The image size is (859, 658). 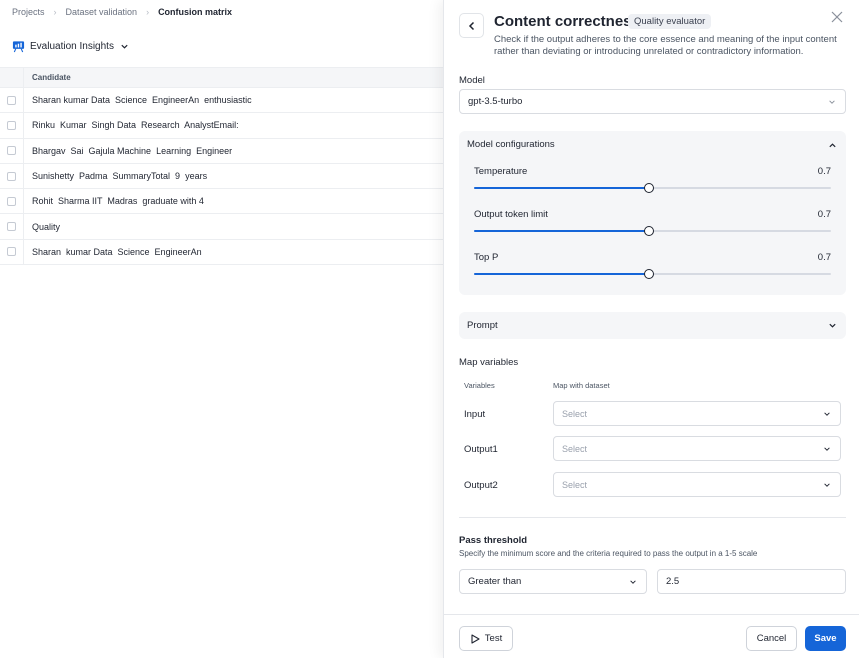 I want to click on table-row: Rohit Sharma IIT Madras graduate with 4, so click(x=221, y=202).